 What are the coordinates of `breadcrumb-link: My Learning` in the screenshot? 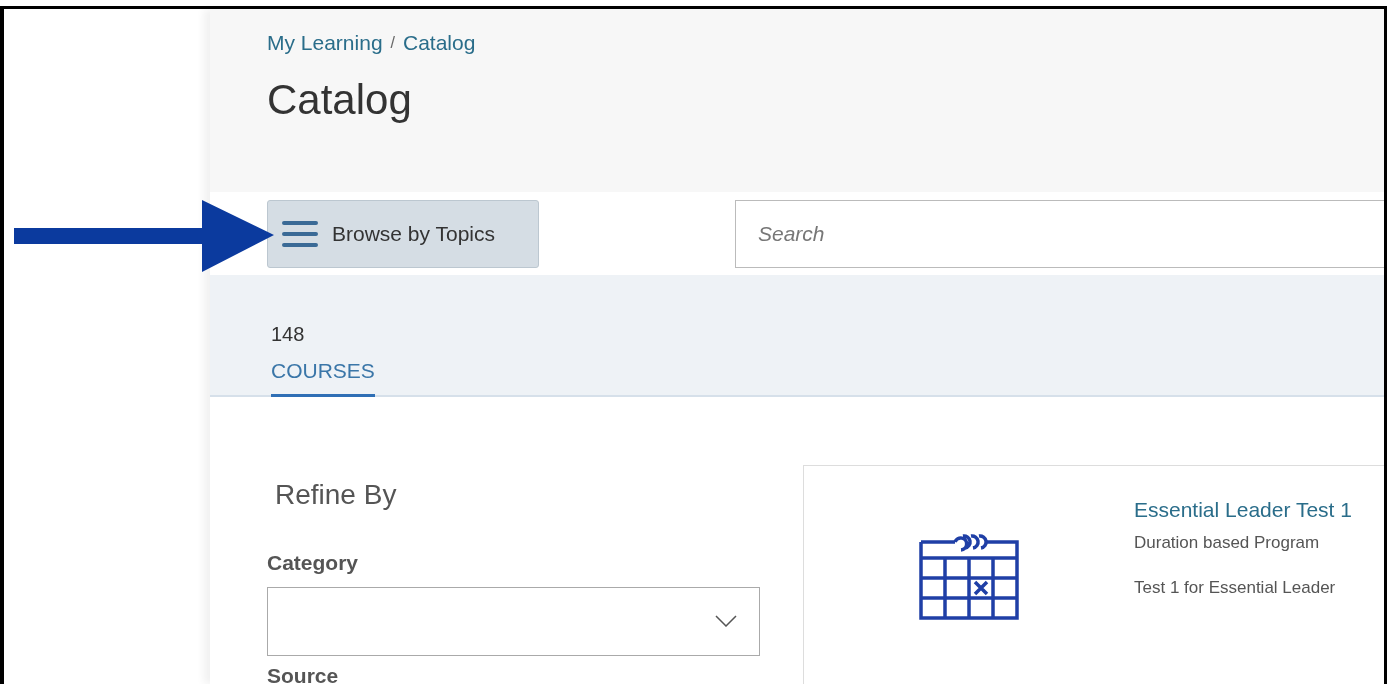 It's located at (325, 43).